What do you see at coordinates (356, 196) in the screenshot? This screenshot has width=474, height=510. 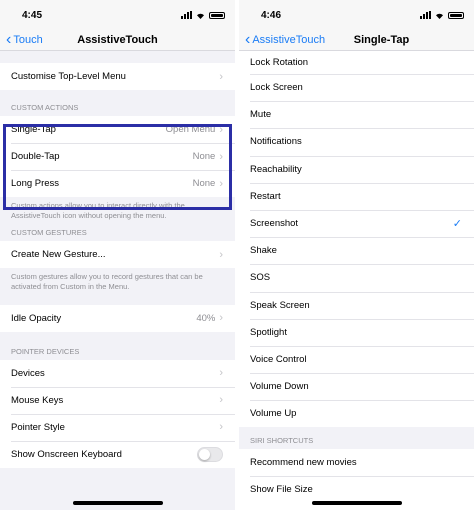 I see `action-option-row: Restart` at bounding box center [356, 196].